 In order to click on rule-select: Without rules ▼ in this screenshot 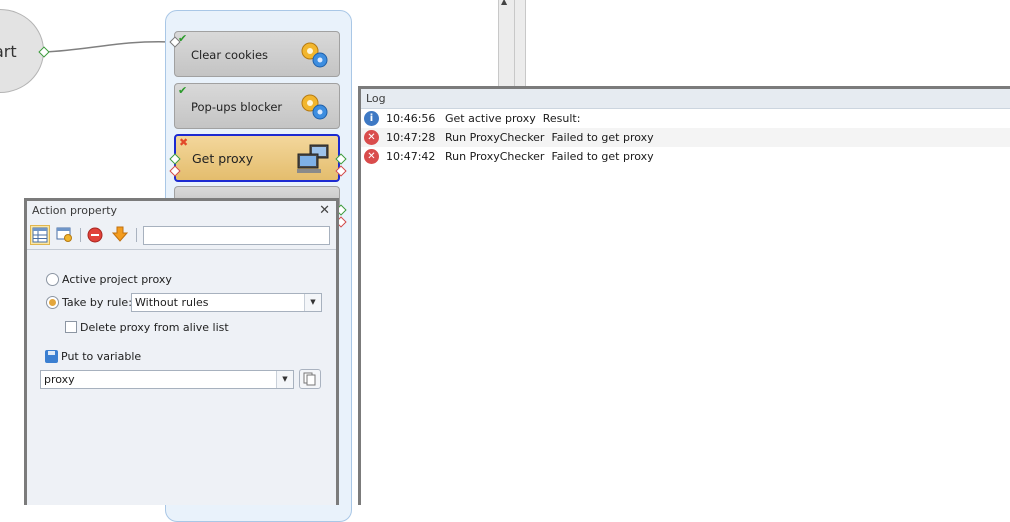, I will do `click(226, 302)`.